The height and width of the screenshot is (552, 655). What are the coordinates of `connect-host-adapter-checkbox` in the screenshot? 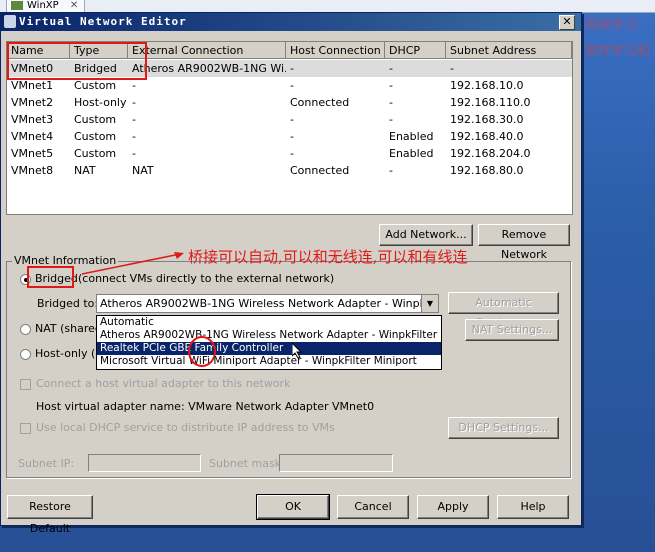 It's located at (25, 384).